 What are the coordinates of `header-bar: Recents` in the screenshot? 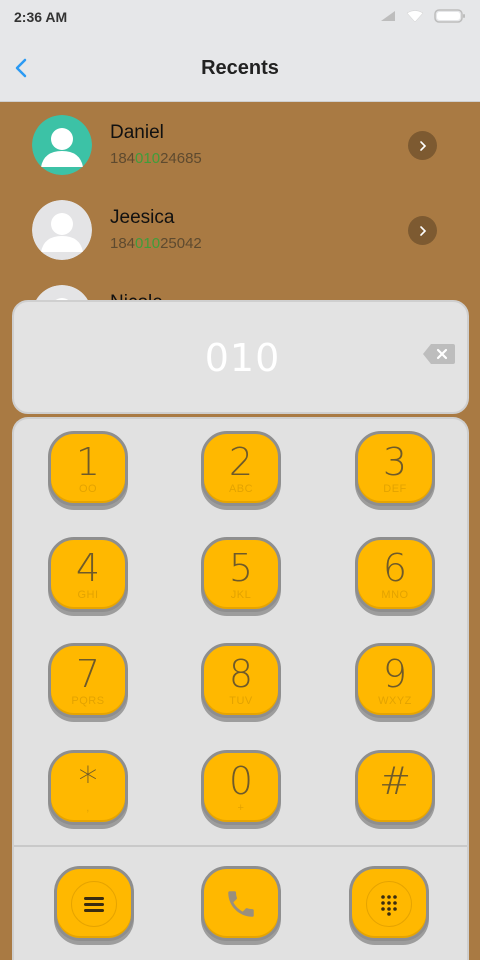 It's located at (240, 68).